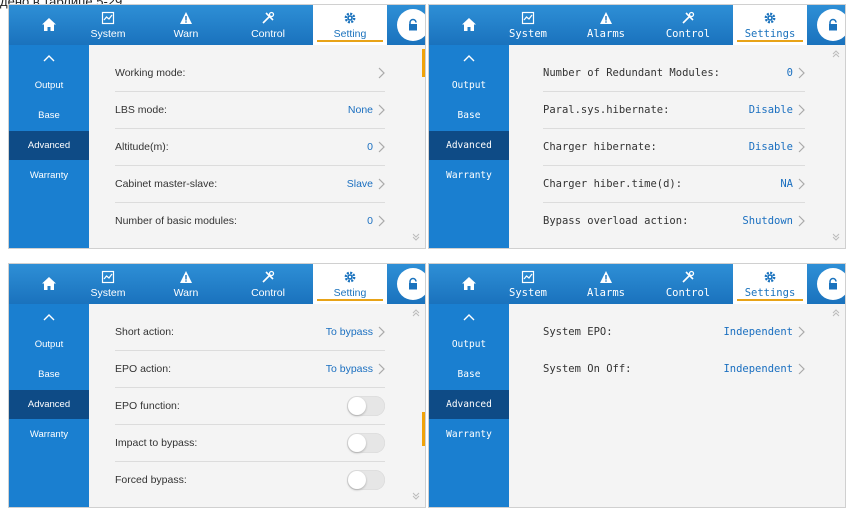 The image size is (854, 515). Describe the element at coordinates (767, 220) in the screenshot. I see `setting-value: Shutdown` at that location.